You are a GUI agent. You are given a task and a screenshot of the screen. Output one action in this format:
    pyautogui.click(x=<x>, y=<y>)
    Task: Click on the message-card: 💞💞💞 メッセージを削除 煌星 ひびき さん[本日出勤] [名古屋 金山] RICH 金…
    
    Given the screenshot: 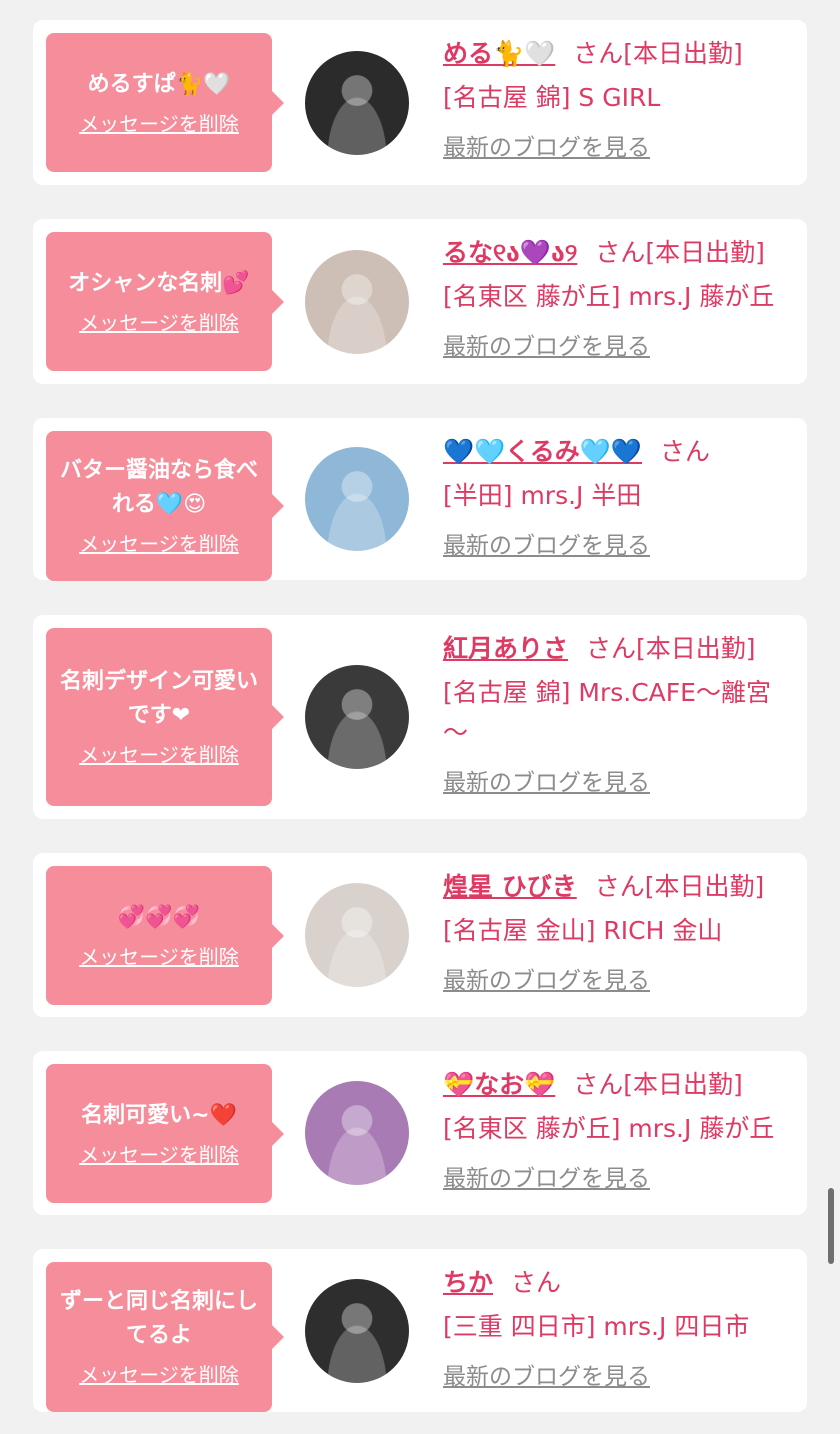 What is the action you would take?
    pyautogui.click(x=420, y=935)
    